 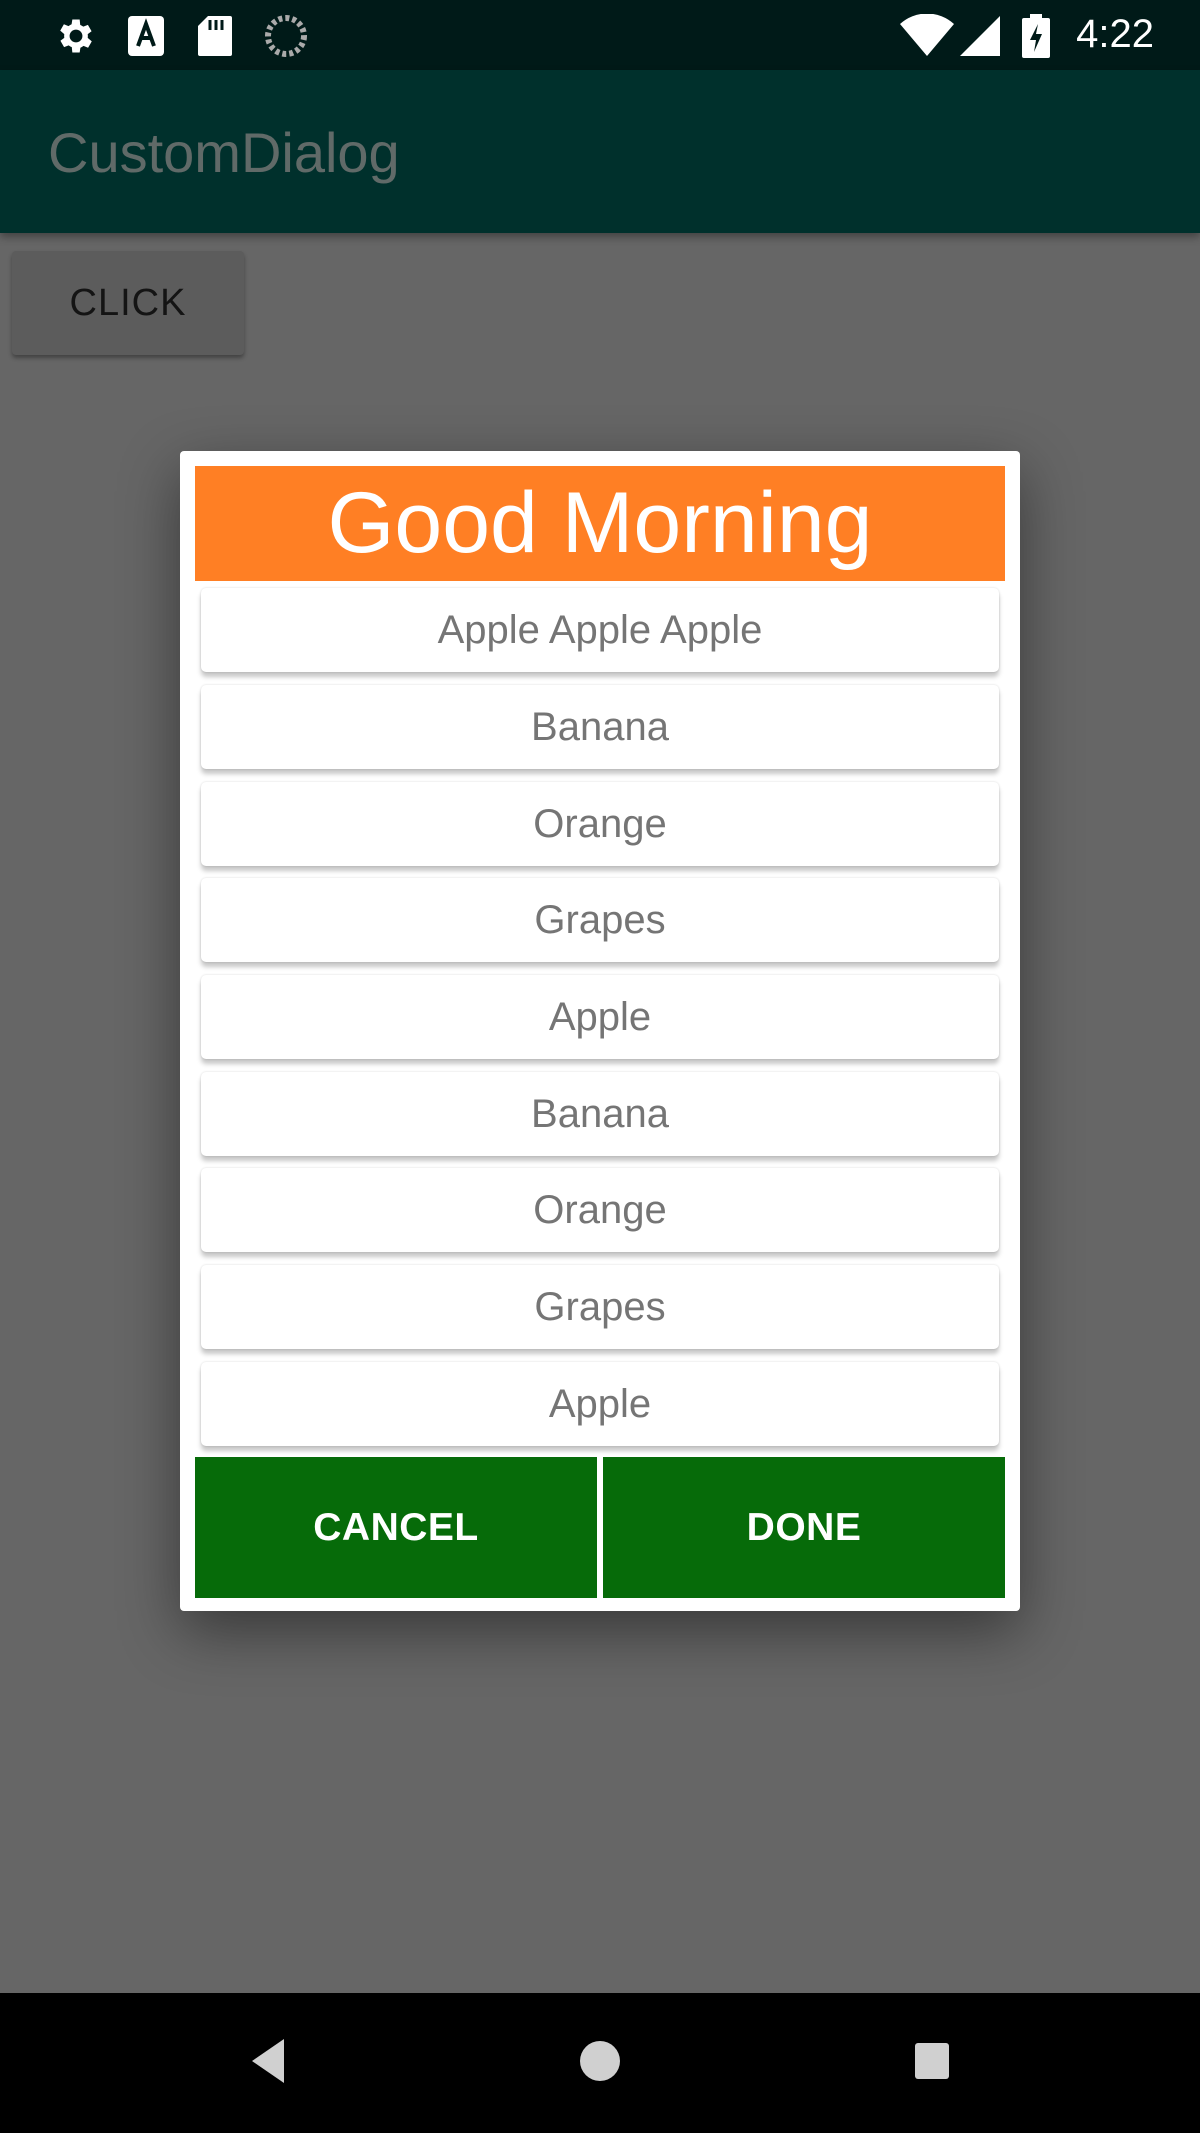 What do you see at coordinates (286, 38) in the screenshot?
I see `loading-icon` at bounding box center [286, 38].